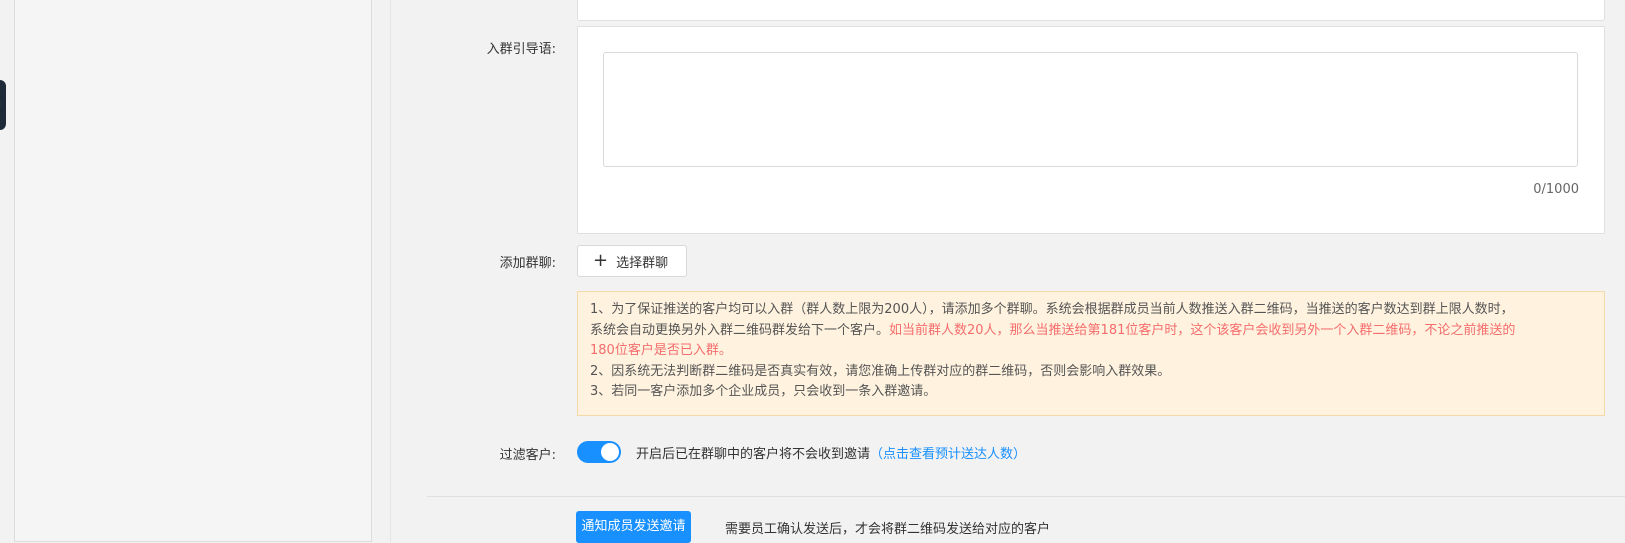  I want to click on add-group-label: 添加群聊:, so click(527, 263).